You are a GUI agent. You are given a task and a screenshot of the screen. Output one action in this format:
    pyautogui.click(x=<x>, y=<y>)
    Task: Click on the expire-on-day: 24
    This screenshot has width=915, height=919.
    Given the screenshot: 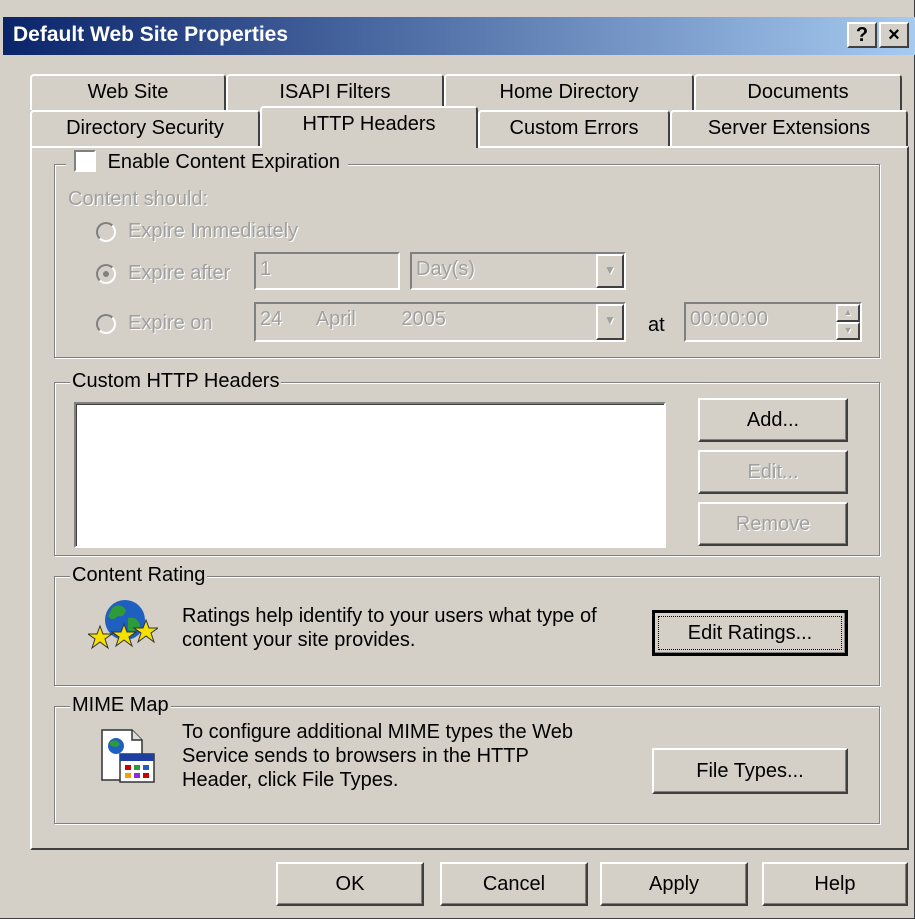 What is the action you would take?
    pyautogui.click(x=271, y=319)
    